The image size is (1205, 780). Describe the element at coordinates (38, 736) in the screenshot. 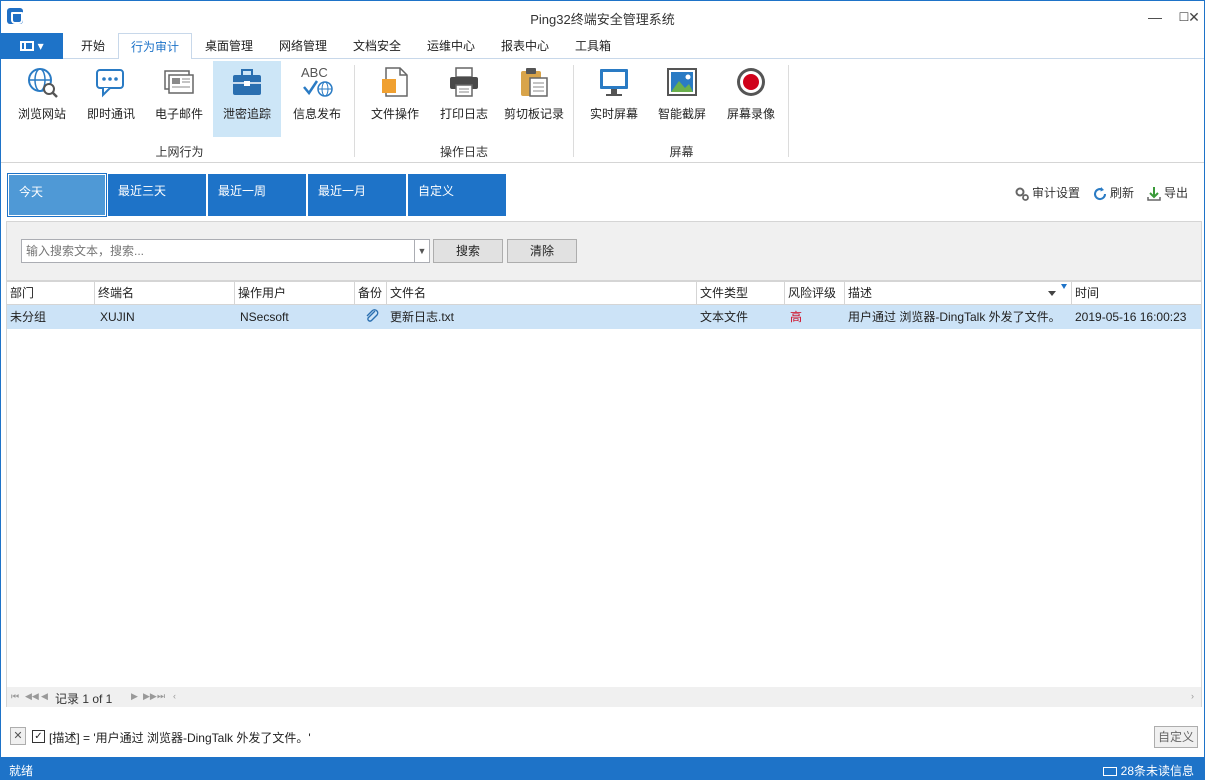

I see `filter-checkbox: ✓` at that location.